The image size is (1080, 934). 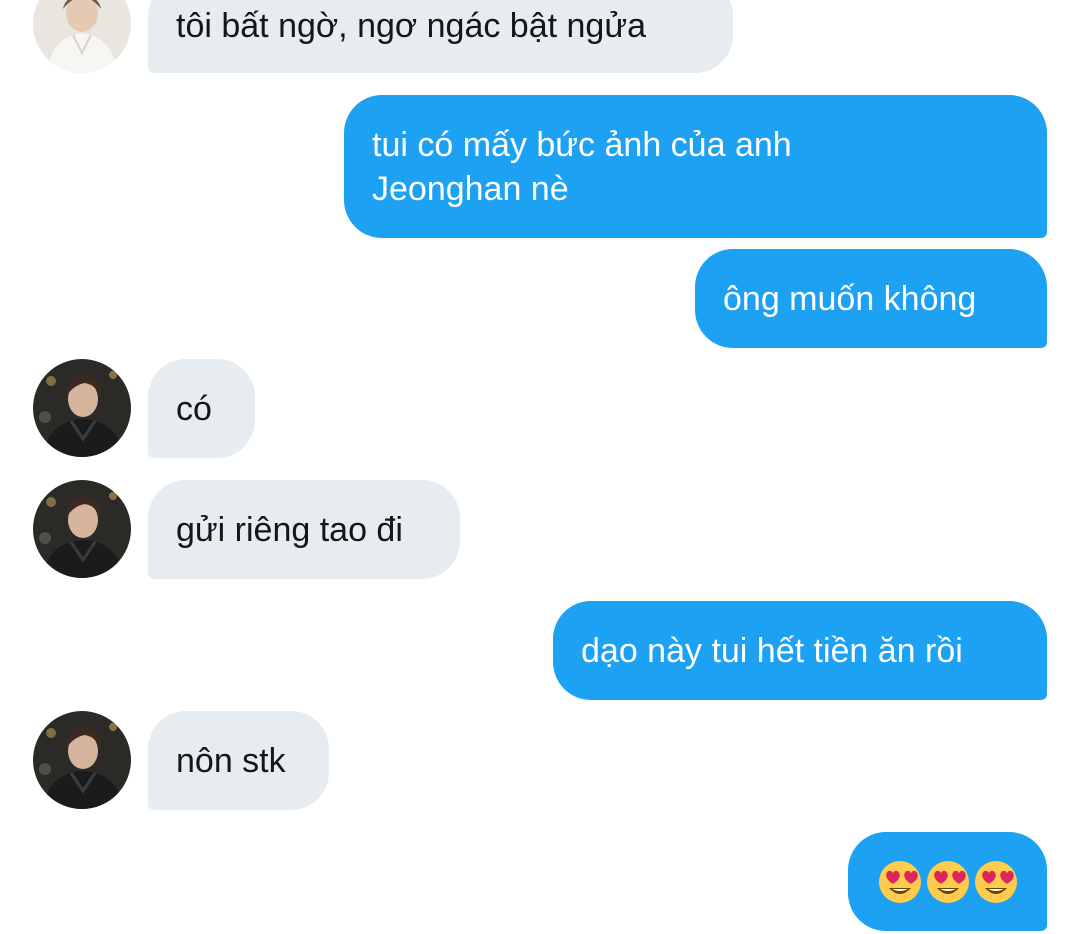 What do you see at coordinates (231, 760) in the screenshot?
I see `message-text: nôn stk` at bounding box center [231, 760].